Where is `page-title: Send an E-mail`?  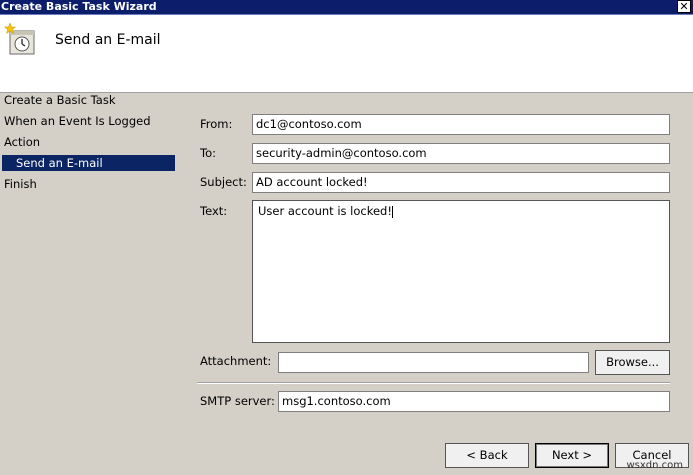 page-title: Send an E-mail is located at coordinates (108, 40).